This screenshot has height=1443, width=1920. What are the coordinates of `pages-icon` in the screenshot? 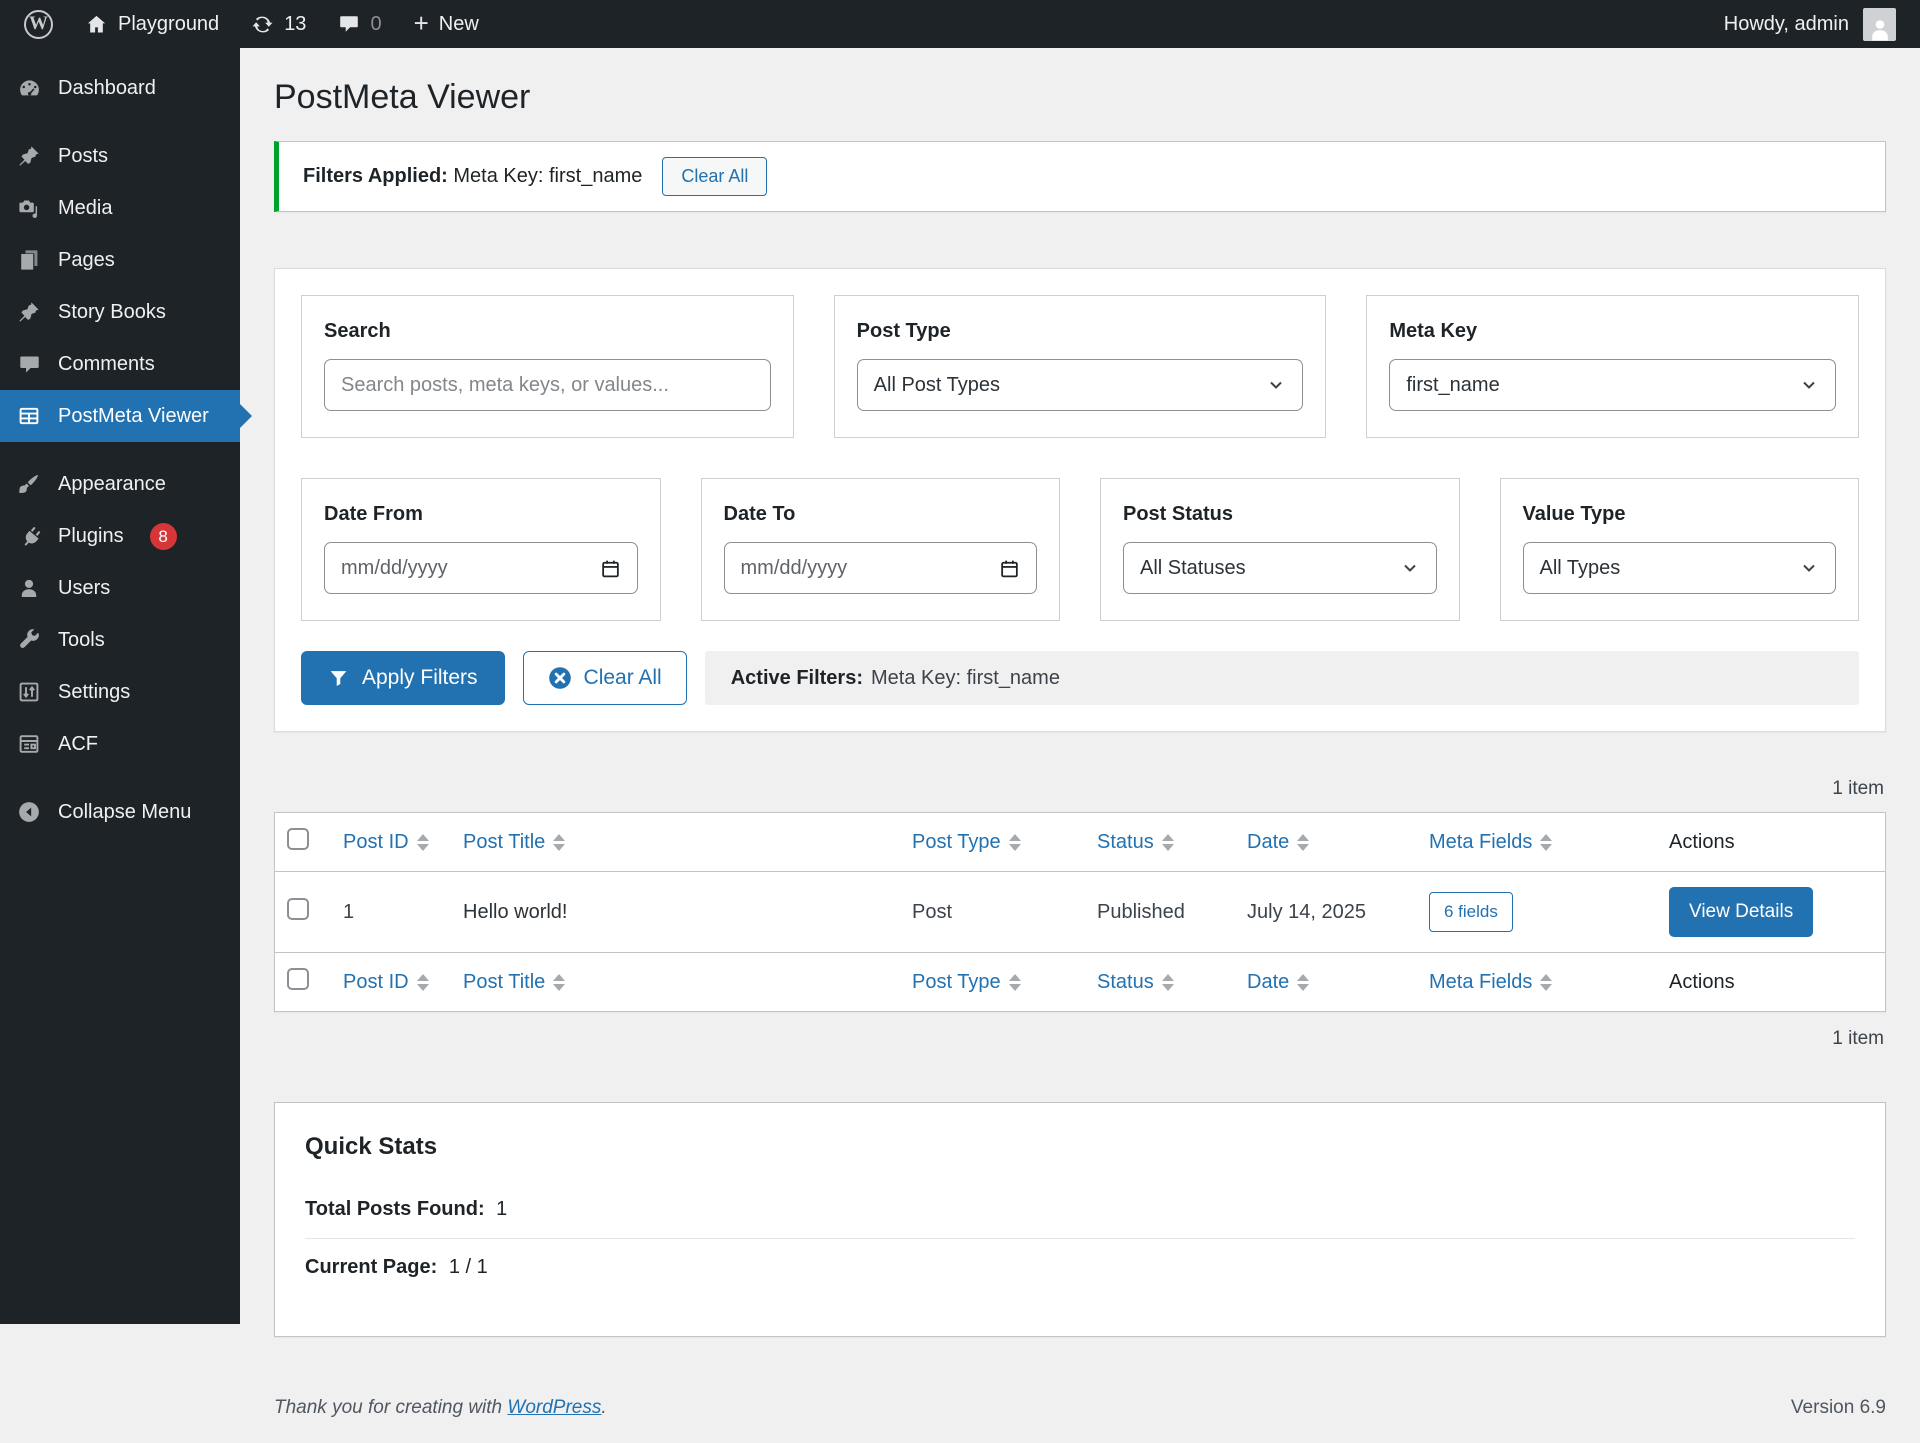 It's located at (29, 260).